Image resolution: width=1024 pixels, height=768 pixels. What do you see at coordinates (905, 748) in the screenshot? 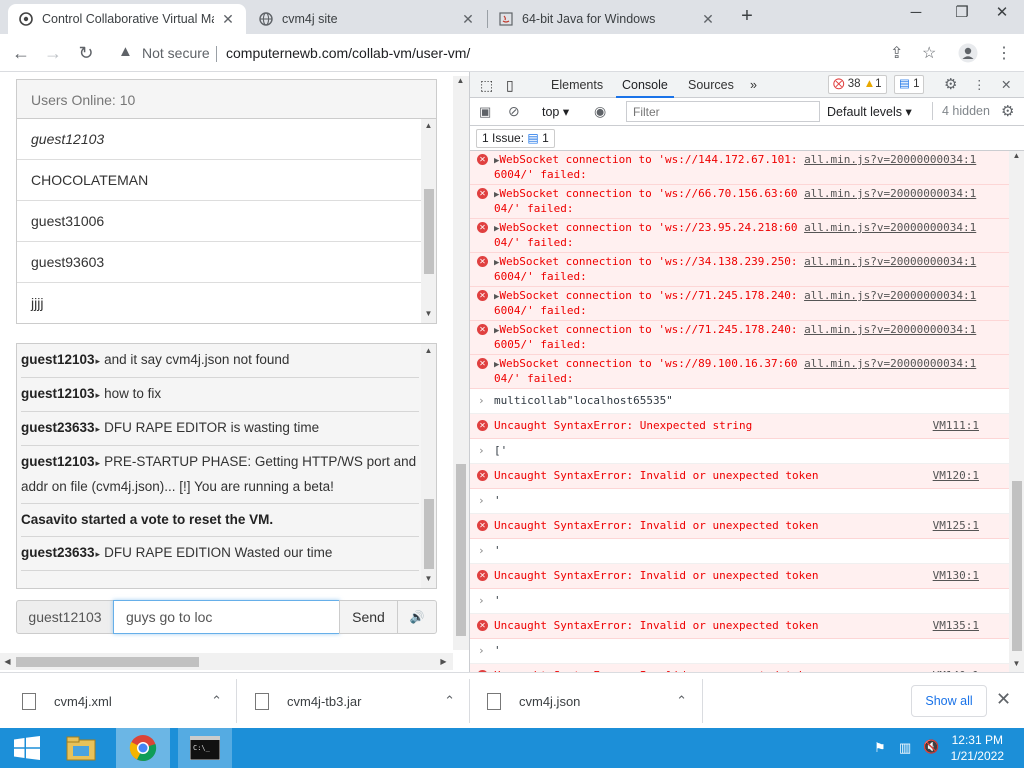
I see `network-icon: ▥` at bounding box center [905, 748].